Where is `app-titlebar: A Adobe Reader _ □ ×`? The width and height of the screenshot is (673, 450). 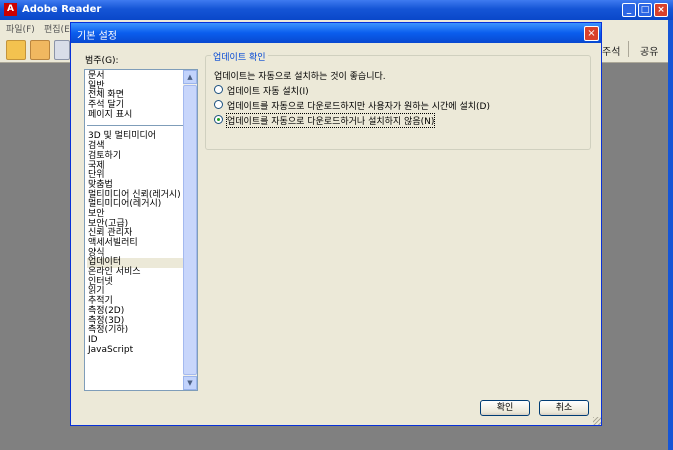 app-titlebar: A Adobe Reader _ □ × is located at coordinates (336, 10).